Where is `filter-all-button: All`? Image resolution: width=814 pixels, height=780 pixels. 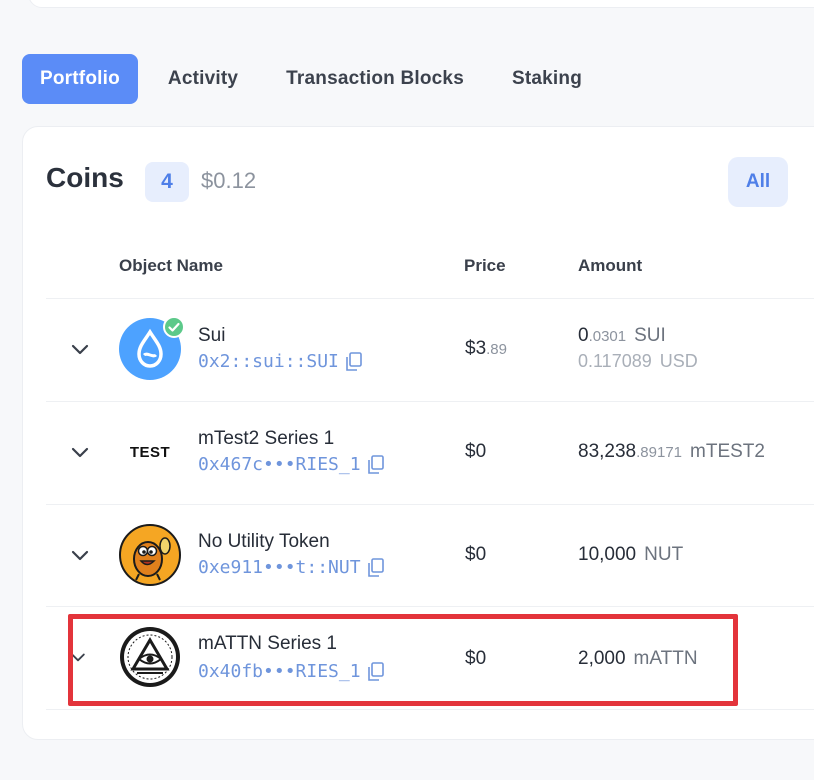 filter-all-button: All is located at coordinates (758, 182).